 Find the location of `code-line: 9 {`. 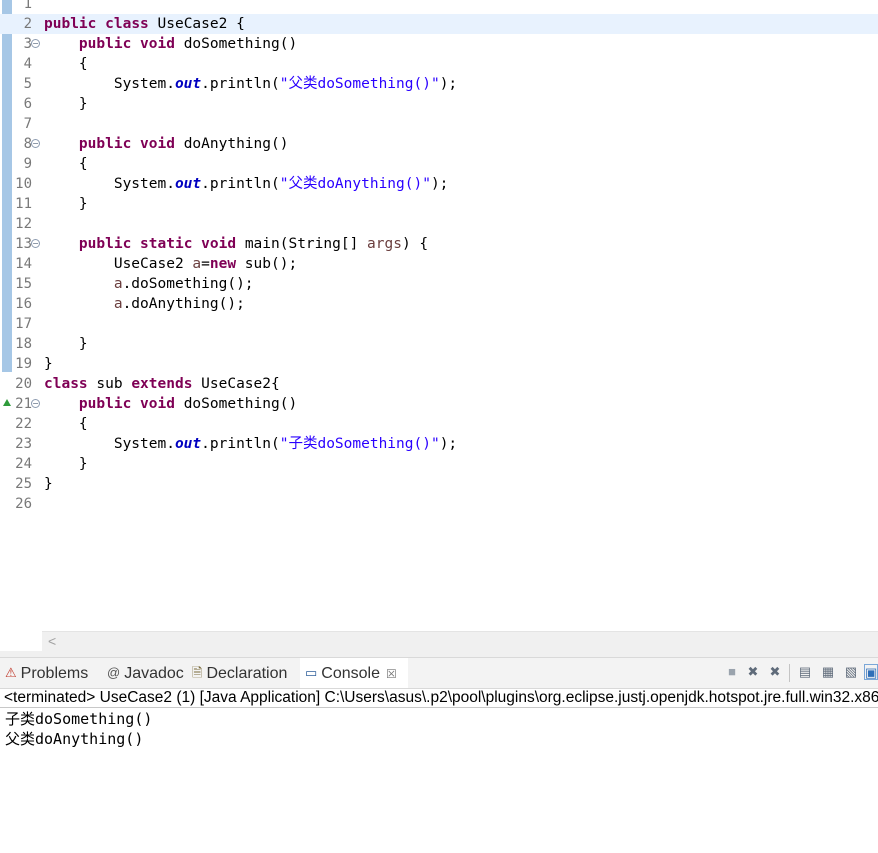

code-line: 9 { is located at coordinates (439, 164).